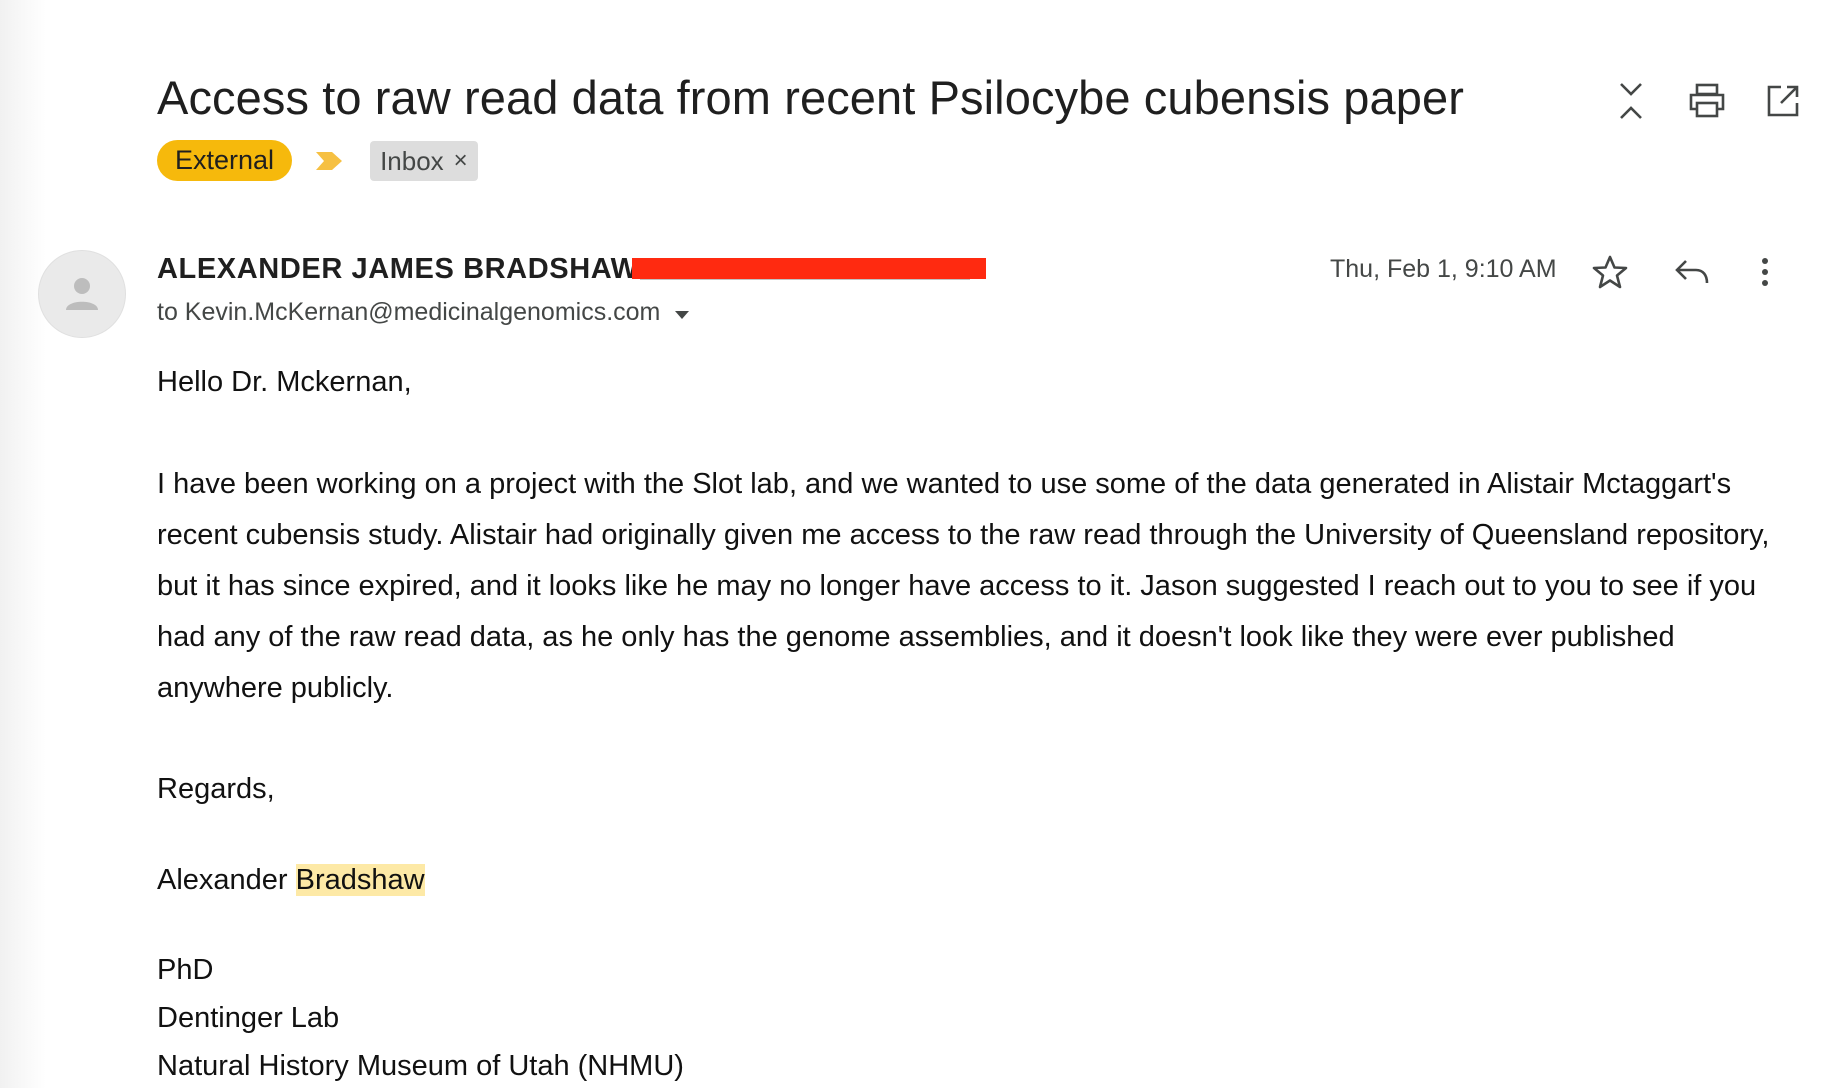 This screenshot has width=1822, height=1090. I want to click on sender-avatar, so click(82, 294).